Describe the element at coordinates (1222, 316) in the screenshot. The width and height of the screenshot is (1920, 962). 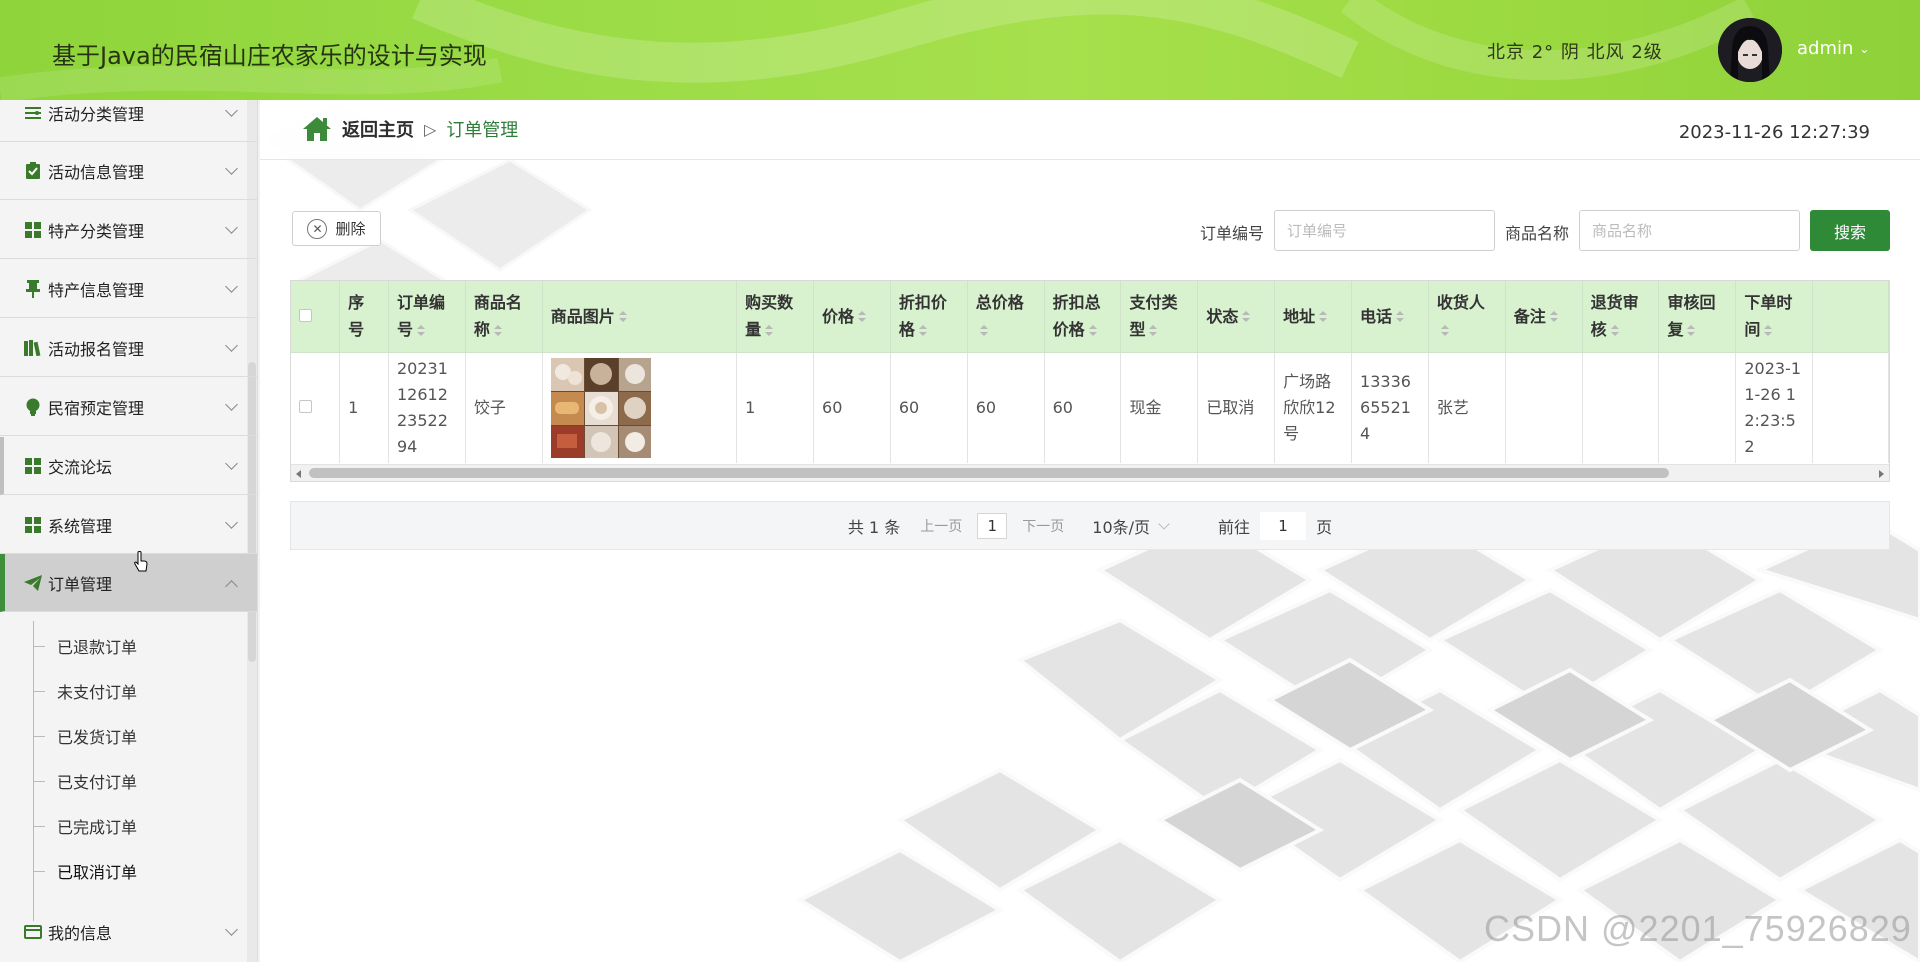
I see `column-header-label: 状态` at that location.